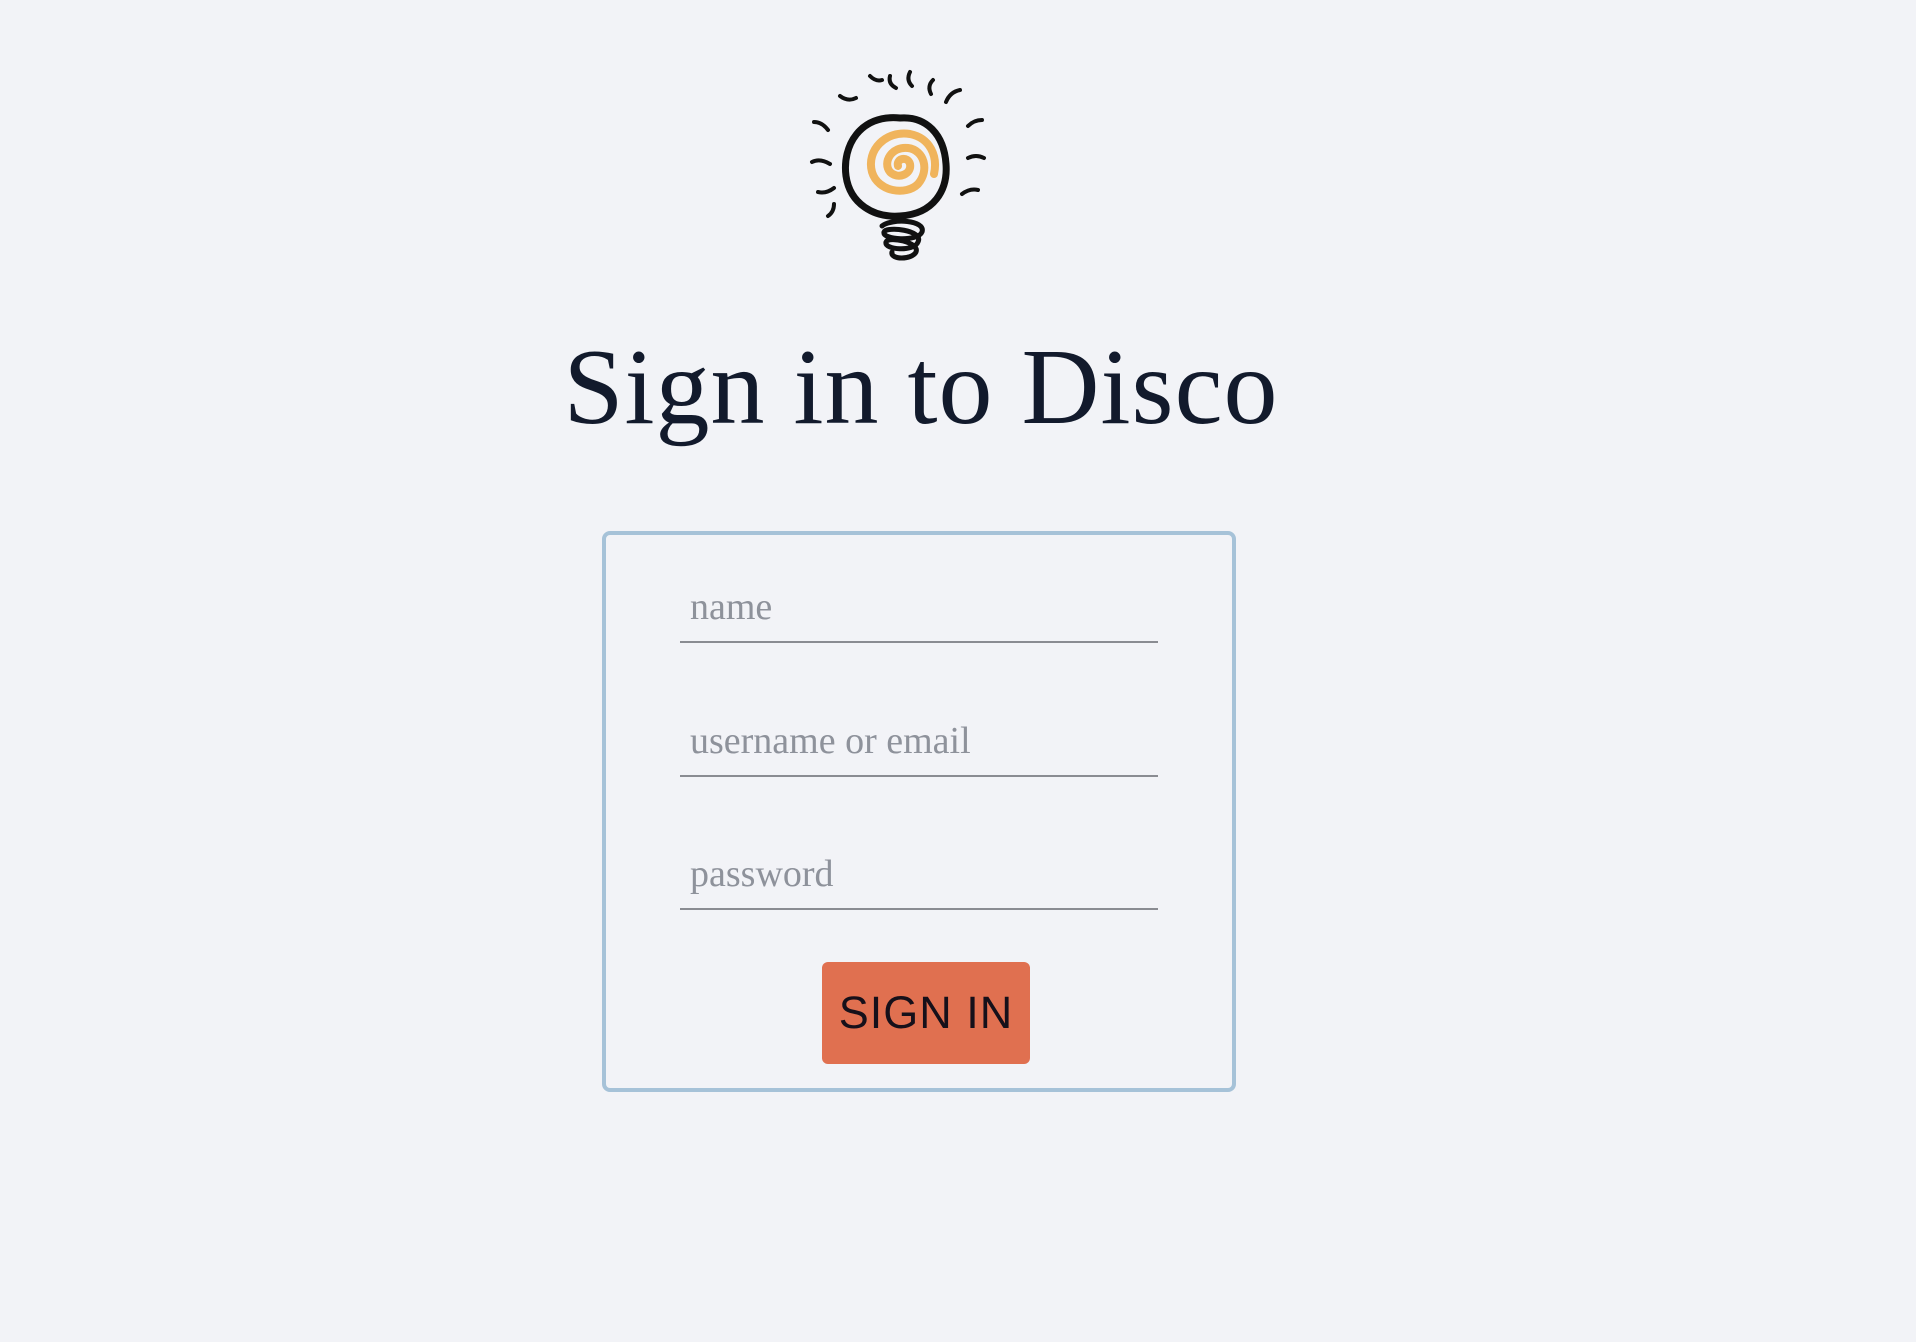 This screenshot has width=1916, height=1342. I want to click on name-input, so click(919, 608).